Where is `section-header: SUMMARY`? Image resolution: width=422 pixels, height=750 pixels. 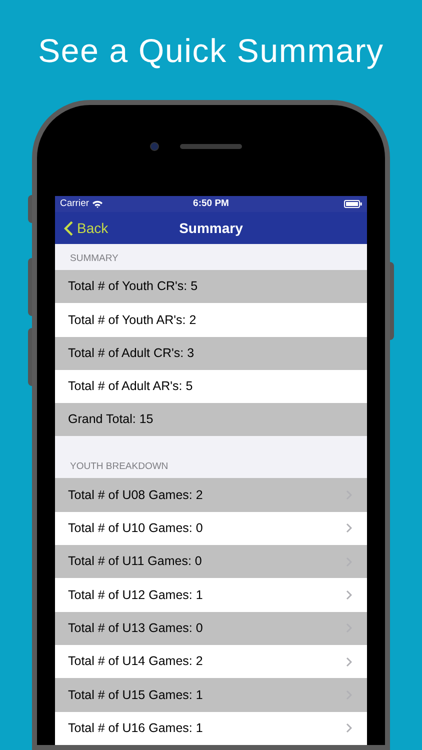 section-header: SUMMARY is located at coordinates (94, 259).